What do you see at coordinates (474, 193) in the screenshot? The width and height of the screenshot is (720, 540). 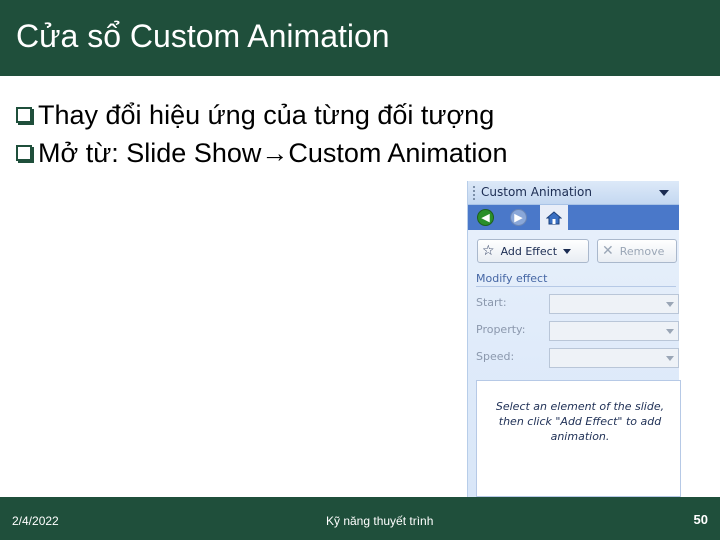 I see `grip-icon` at bounding box center [474, 193].